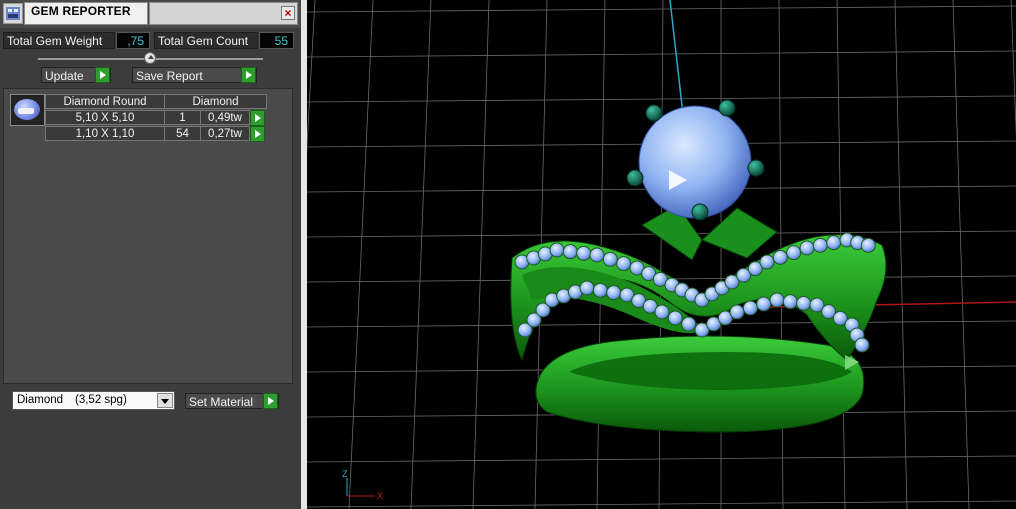 The height and width of the screenshot is (509, 1016). I want to click on row-1-weight: 0,49tw, so click(225, 117).